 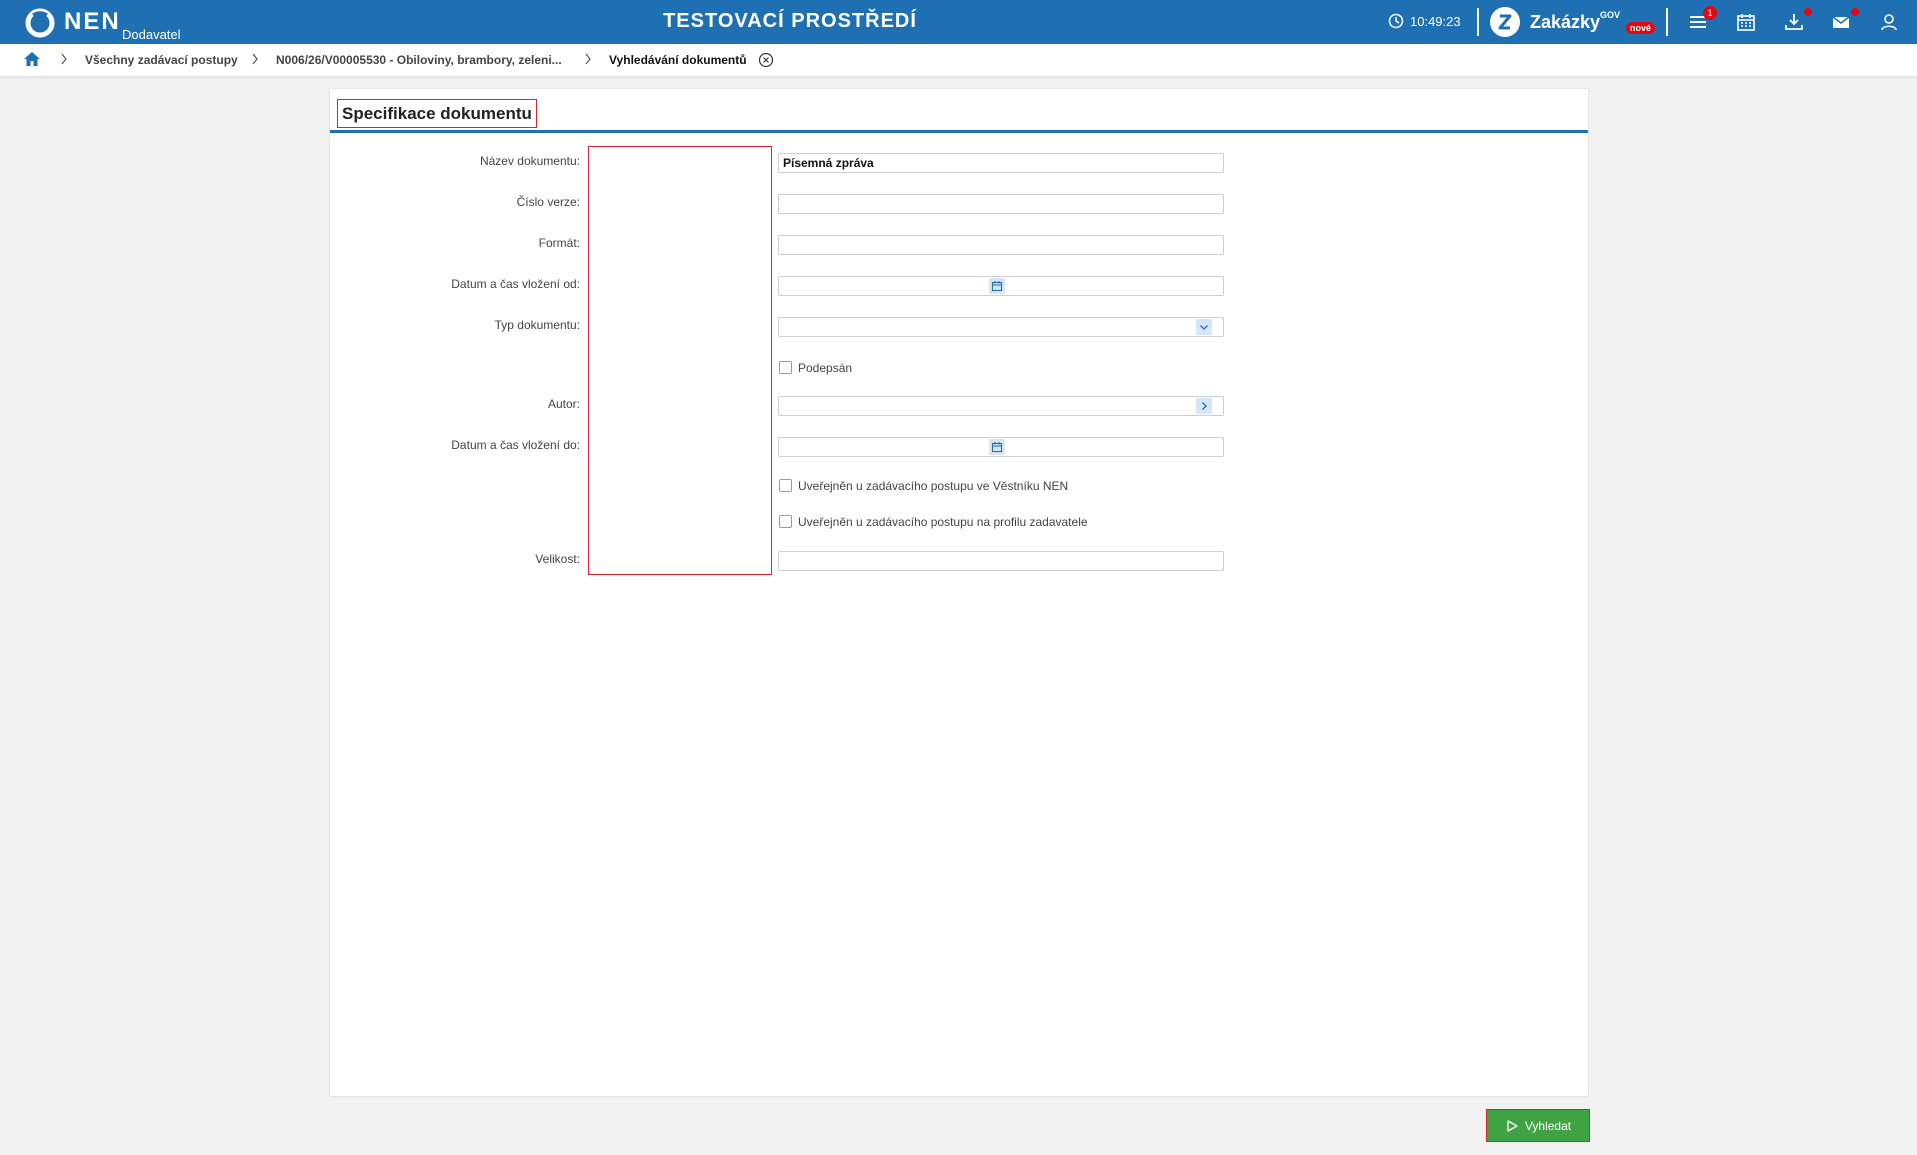 What do you see at coordinates (537, 325) in the screenshot?
I see `typ-dokumentu-label: Typ dokumentu:` at bounding box center [537, 325].